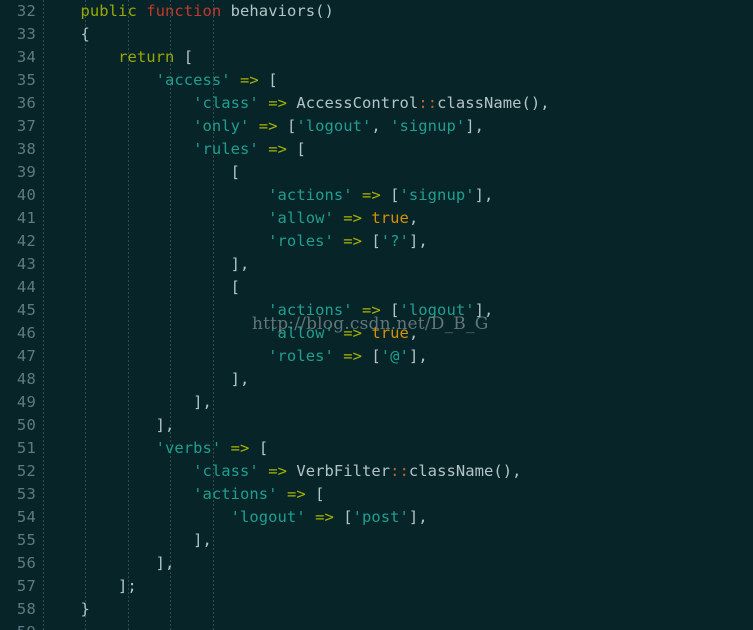  What do you see at coordinates (376, 149) in the screenshot?
I see `code-line: 38 'rules' => [` at bounding box center [376, 149].